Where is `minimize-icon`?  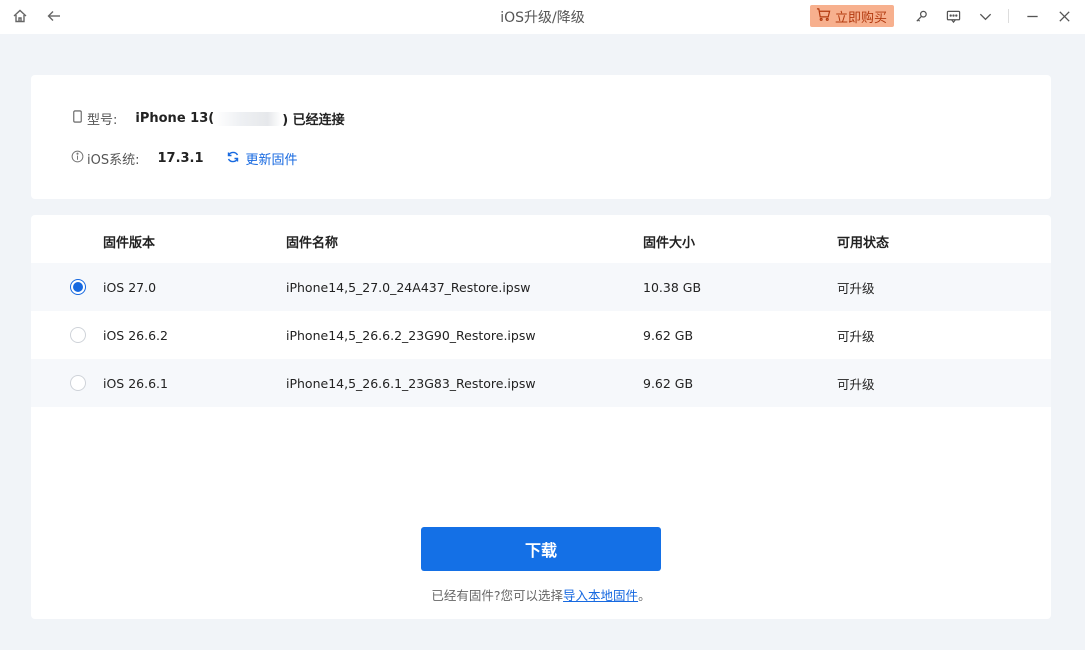 minimize-icon is located at coordinates (1032, 16).